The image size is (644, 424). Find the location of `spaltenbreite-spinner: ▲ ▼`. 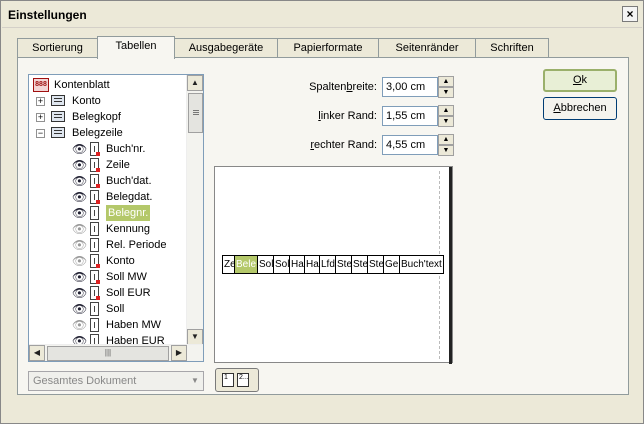

spaltenbreite-spinner: ▲ ▼ is located at coordinates (446, 87).